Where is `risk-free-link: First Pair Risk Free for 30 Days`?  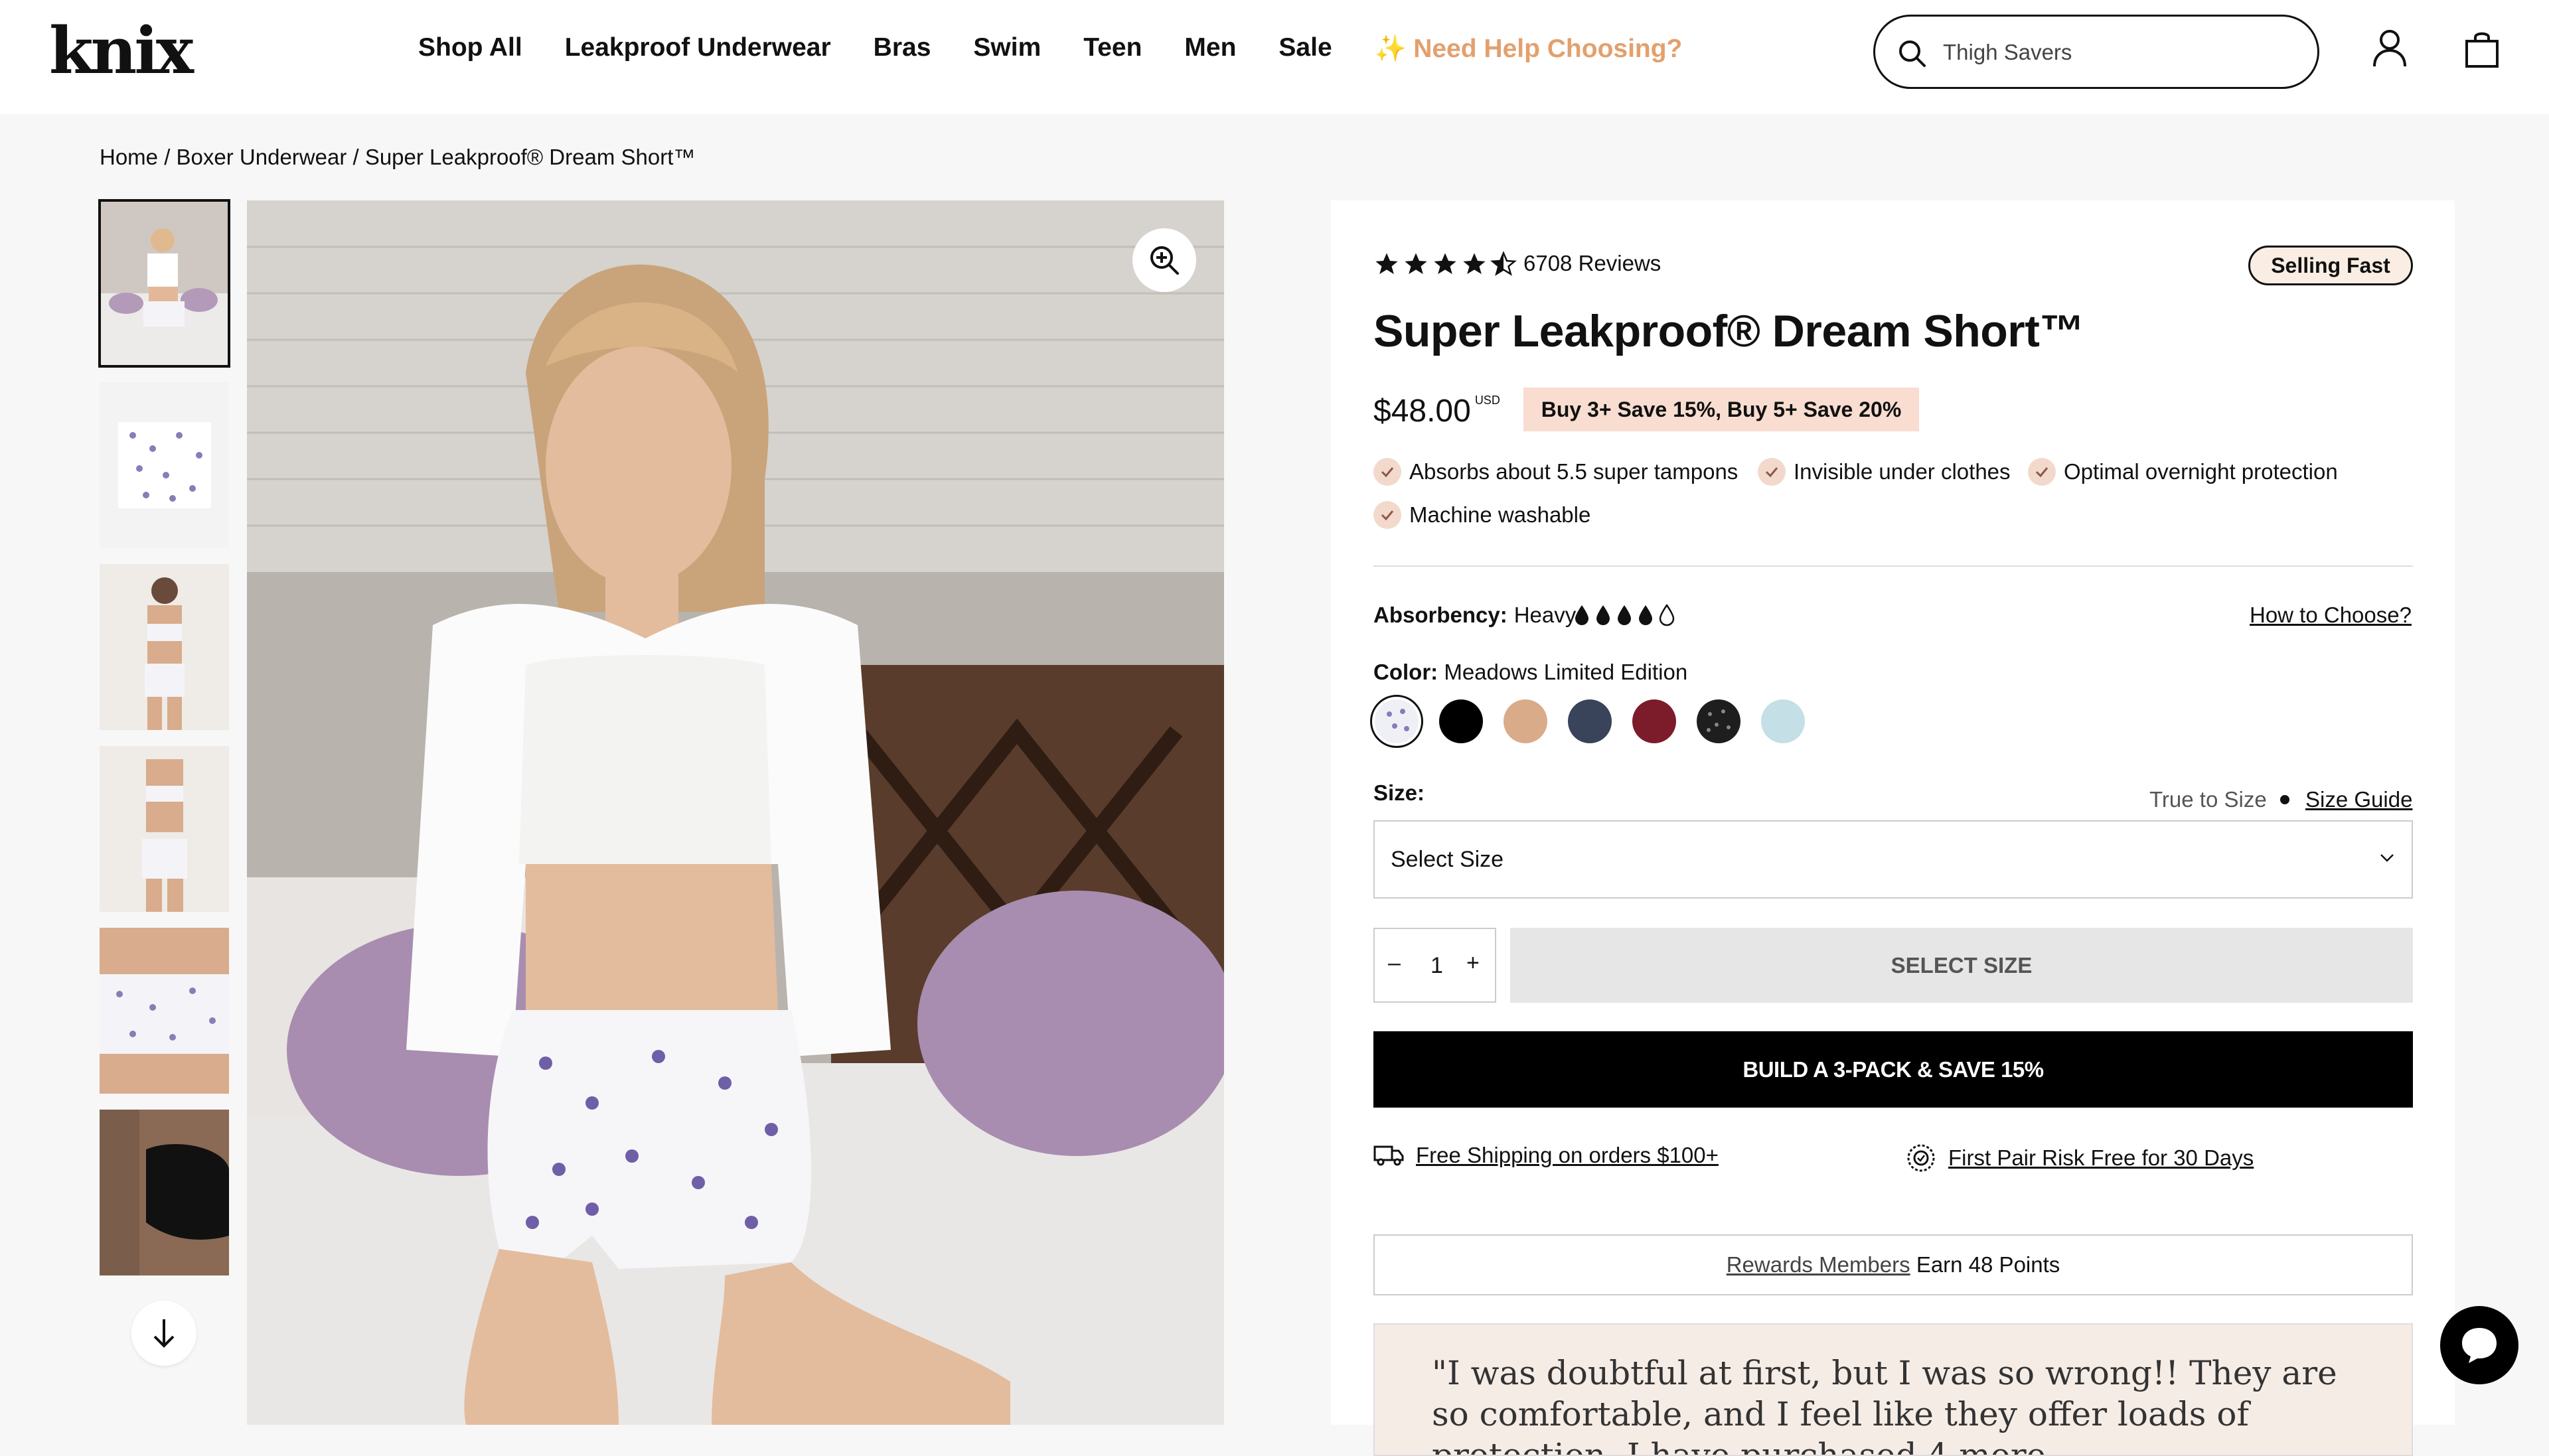
risk-free-link: First Pair Risk Free for 30 Days is located at coordinates (2080, 1158).